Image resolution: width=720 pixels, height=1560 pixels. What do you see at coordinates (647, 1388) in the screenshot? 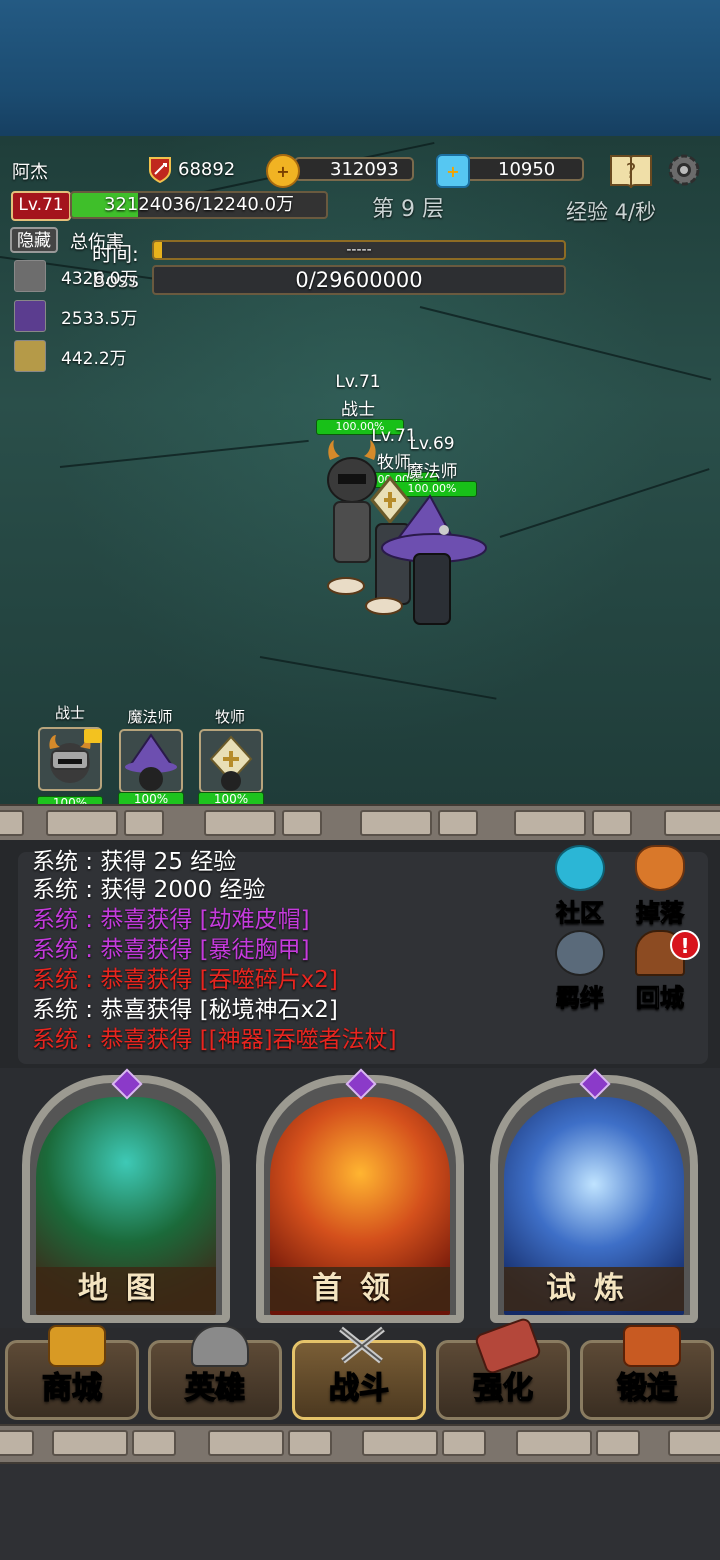
I see `nav-forge-label: 锻造` at bounding box center [647, 1388].